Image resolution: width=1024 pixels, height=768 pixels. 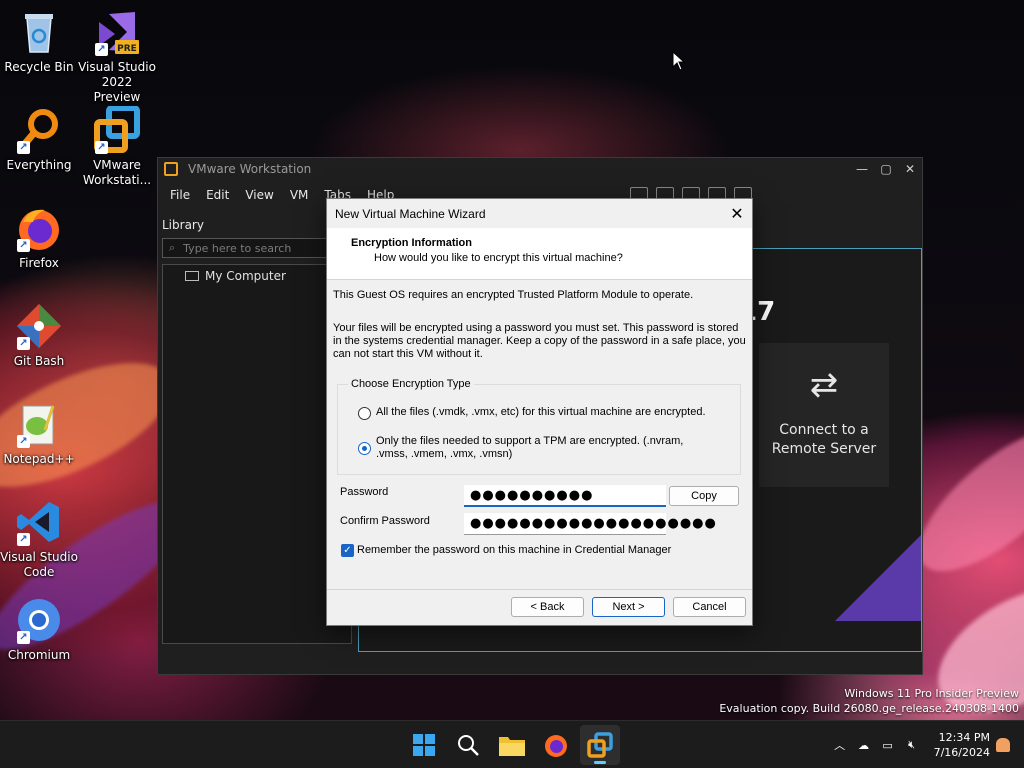 I want to click on copy-button: Copy, so click(x=704, y=496).